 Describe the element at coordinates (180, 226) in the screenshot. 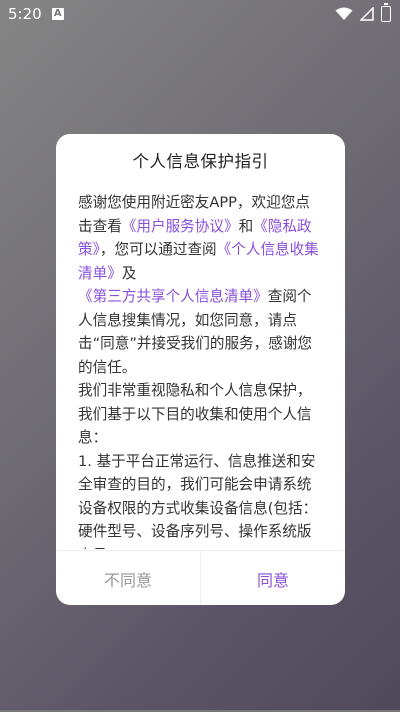

I see `policy-link: 《用户服务协议》` at that location.